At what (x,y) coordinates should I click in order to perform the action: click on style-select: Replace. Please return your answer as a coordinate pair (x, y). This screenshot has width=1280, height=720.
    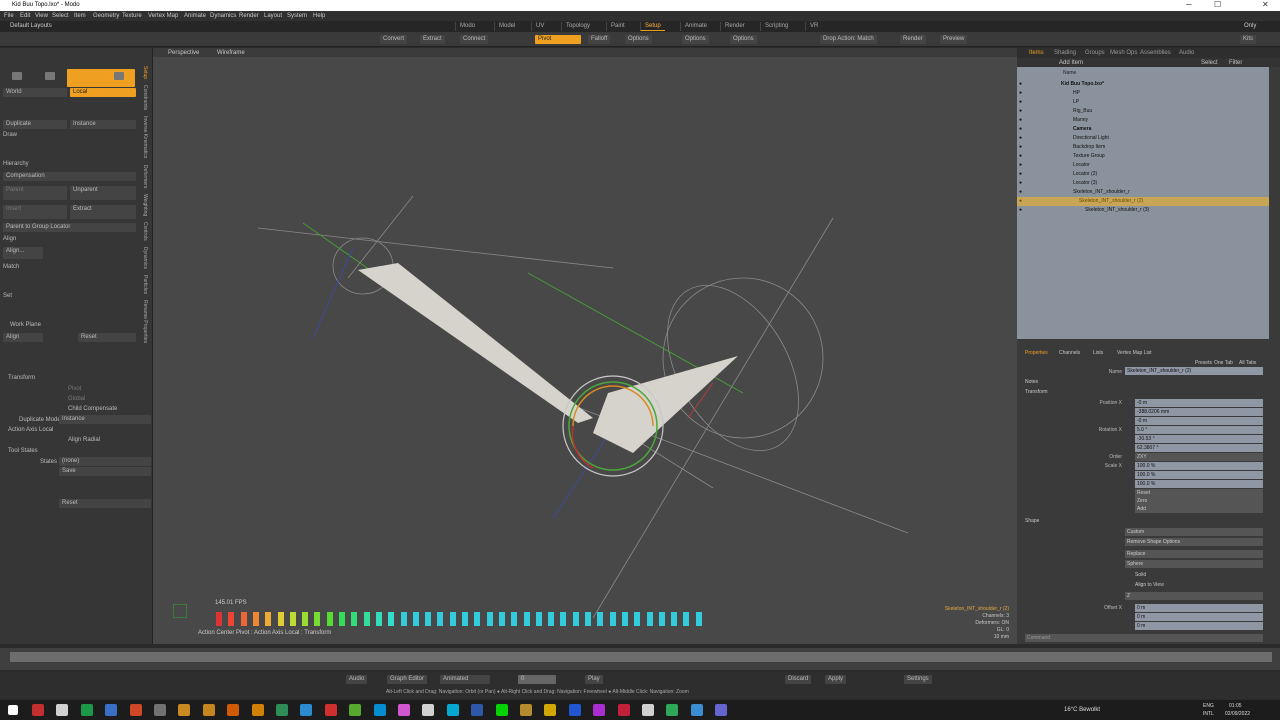
    Looking at the image, I should click on (1194, 554).